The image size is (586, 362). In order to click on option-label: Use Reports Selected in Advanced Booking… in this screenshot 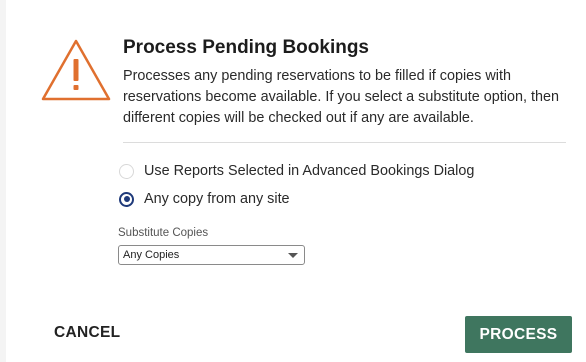, I will do `click(309, 171)`.